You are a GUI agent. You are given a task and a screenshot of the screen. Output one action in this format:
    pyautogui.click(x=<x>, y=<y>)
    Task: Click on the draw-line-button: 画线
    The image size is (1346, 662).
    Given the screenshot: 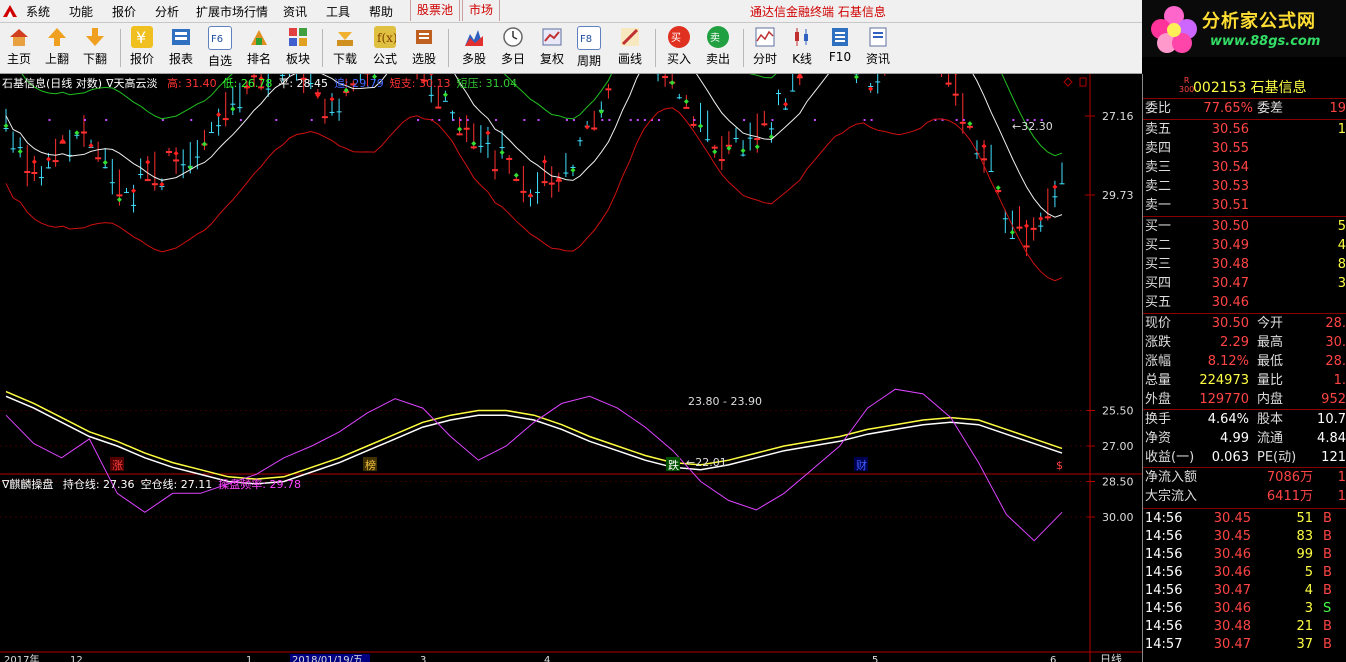 What is the action you would take?
    pyautogui.click(x=630, y=48)
    